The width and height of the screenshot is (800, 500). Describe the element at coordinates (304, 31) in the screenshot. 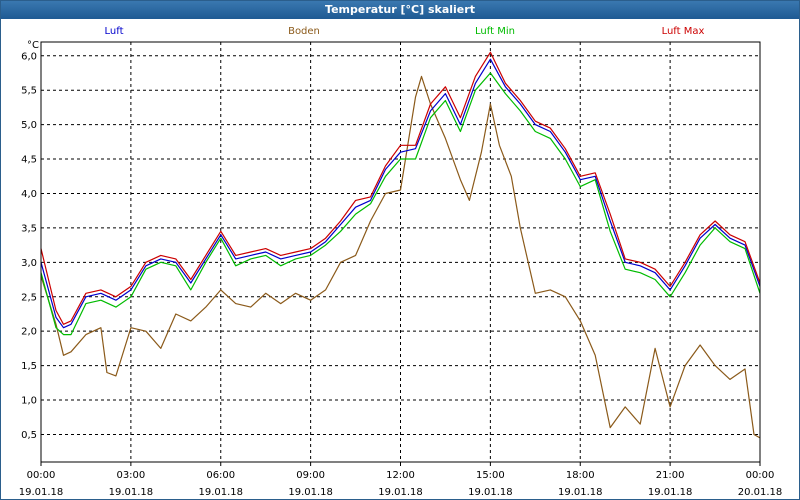

I see `legend-entry-boden: Boden` at that location.